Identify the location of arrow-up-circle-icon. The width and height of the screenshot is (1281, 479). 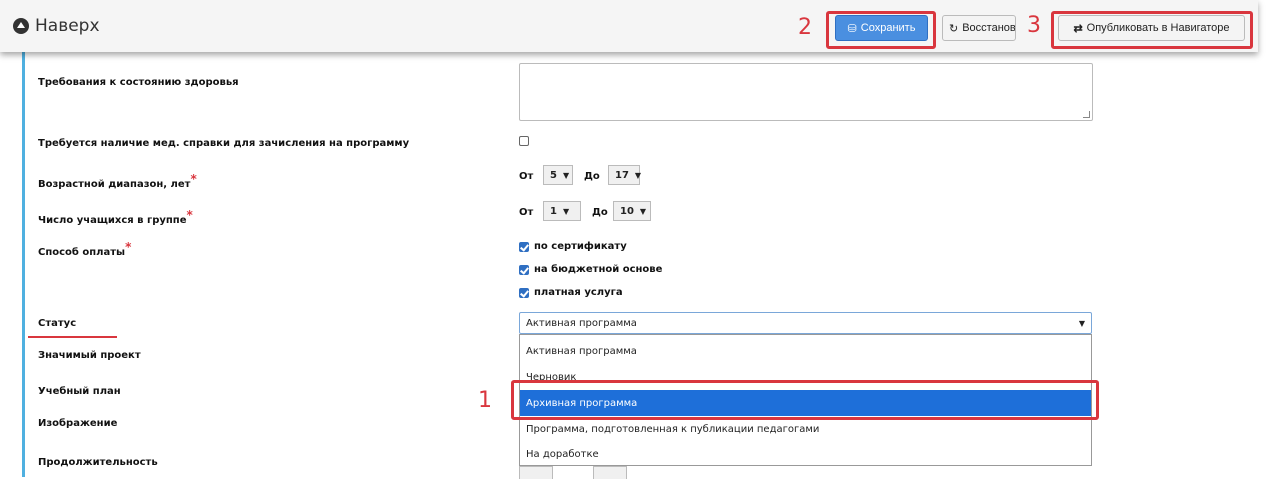
(21, 26).